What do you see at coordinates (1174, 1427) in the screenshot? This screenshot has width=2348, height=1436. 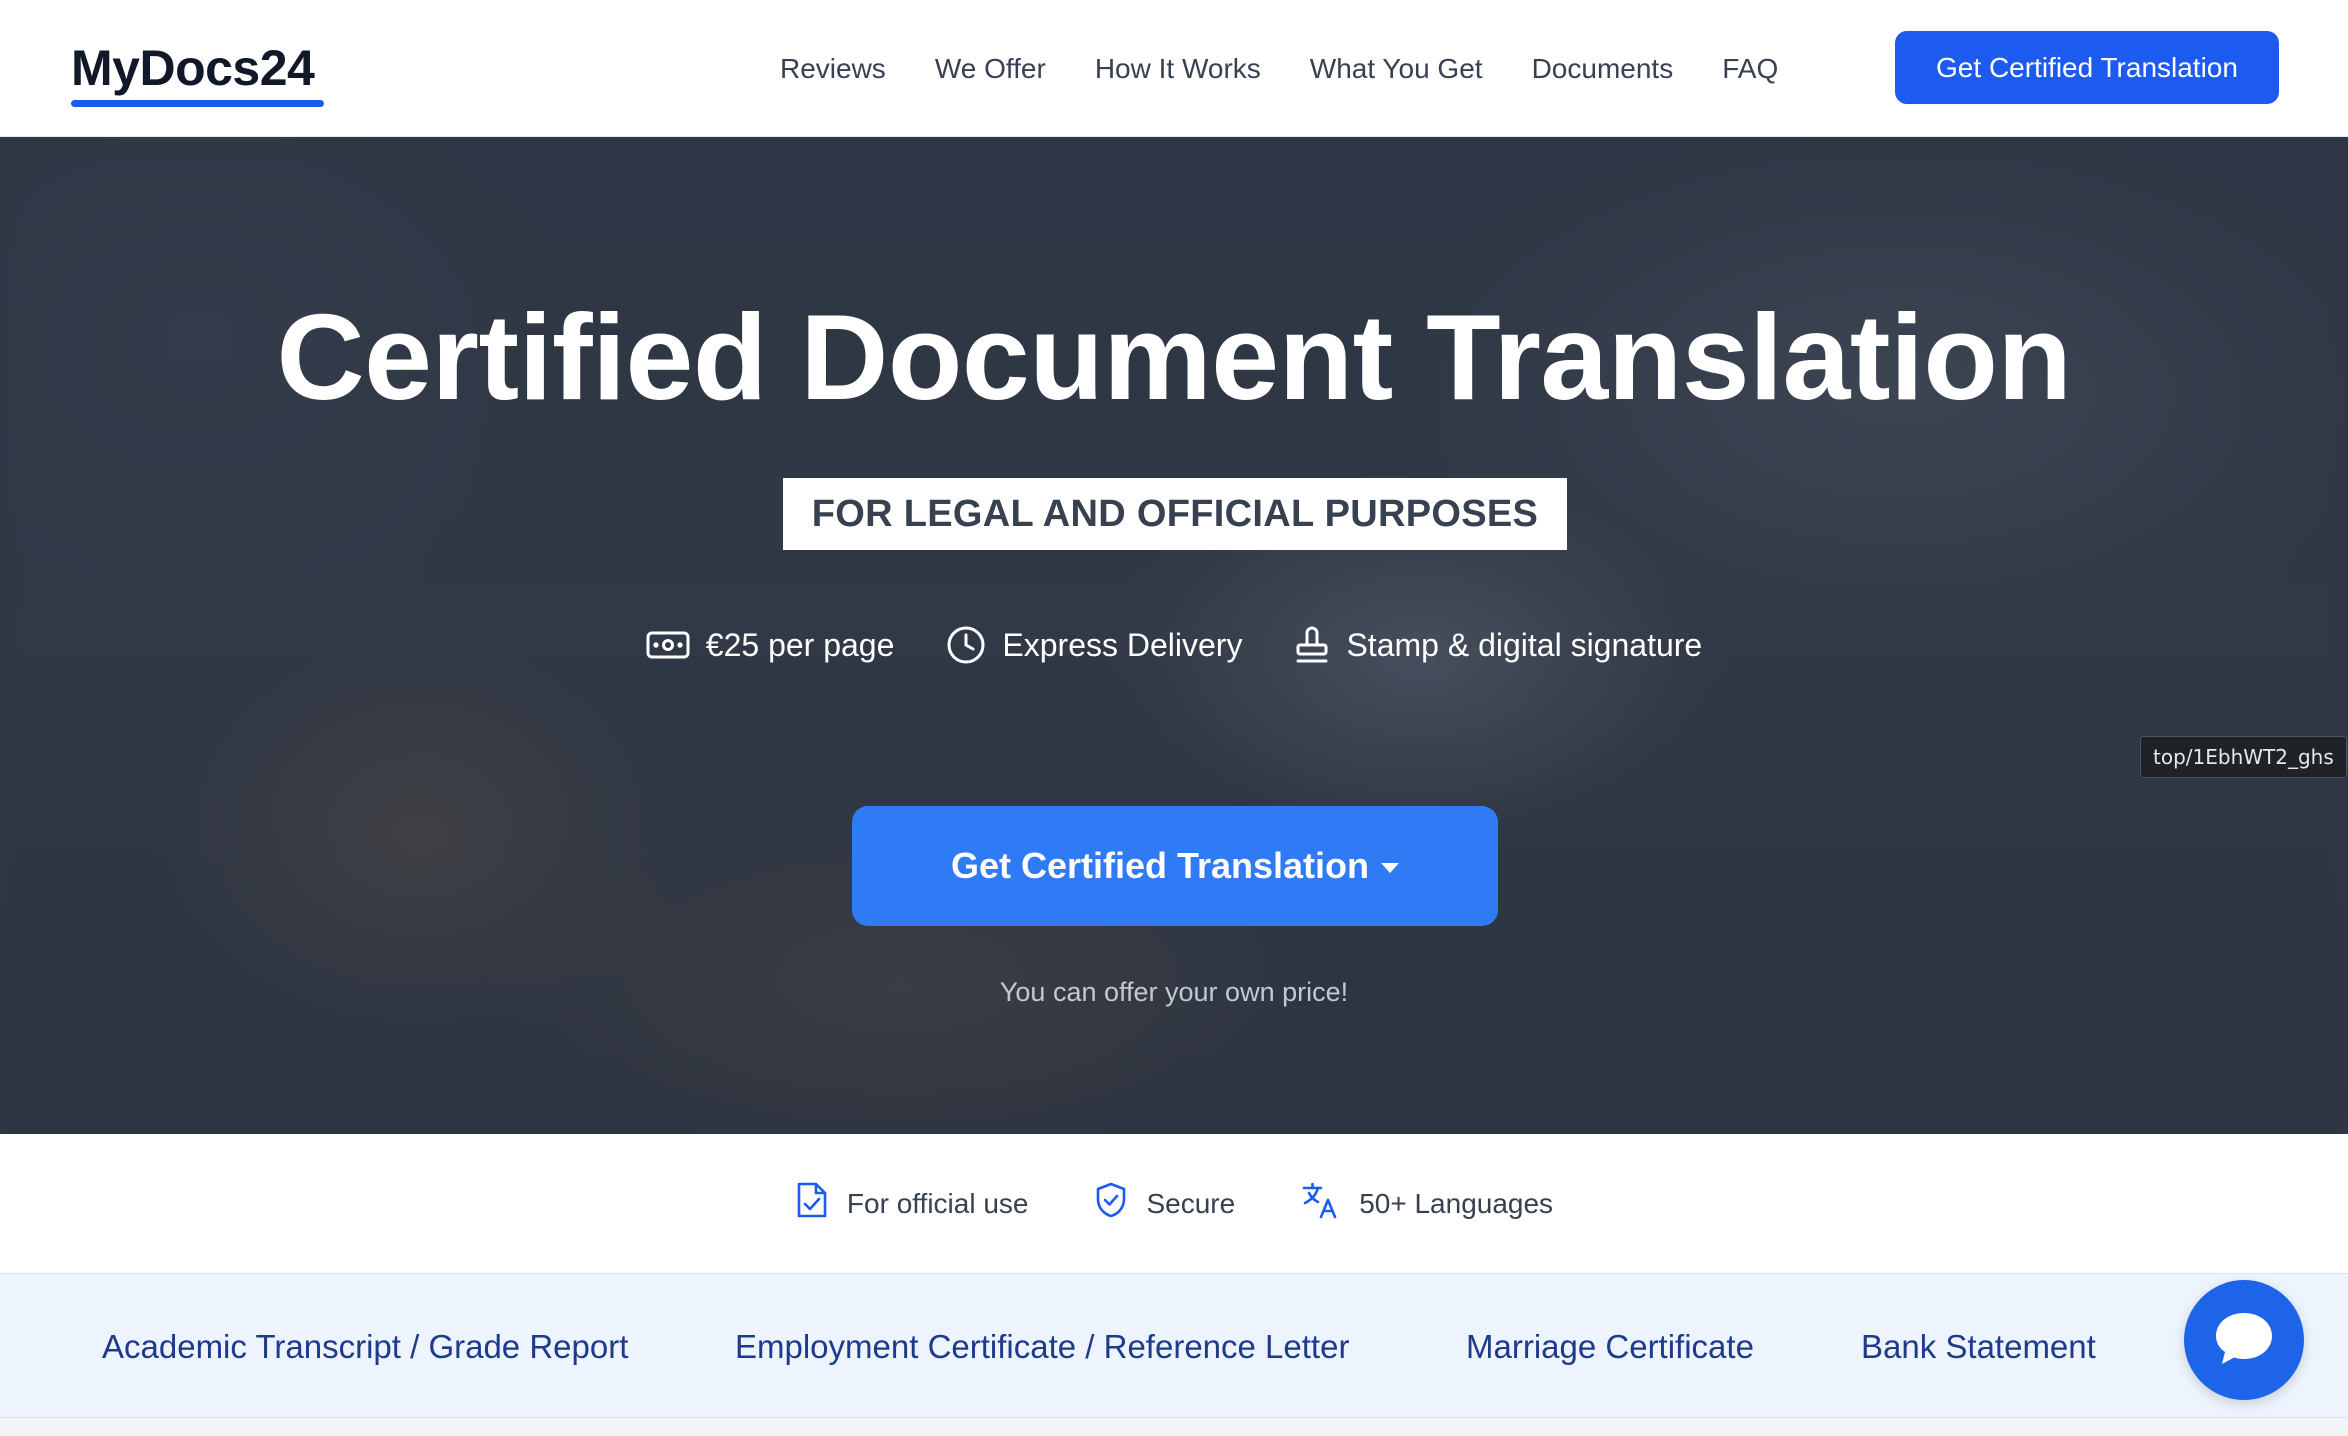 I see `page-bottom-band` at bounding box center [1174, 1427].